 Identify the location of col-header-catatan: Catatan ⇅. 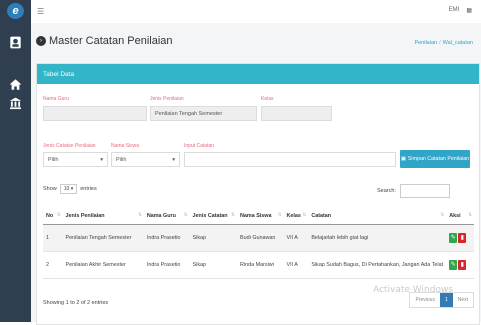
(377, 216).